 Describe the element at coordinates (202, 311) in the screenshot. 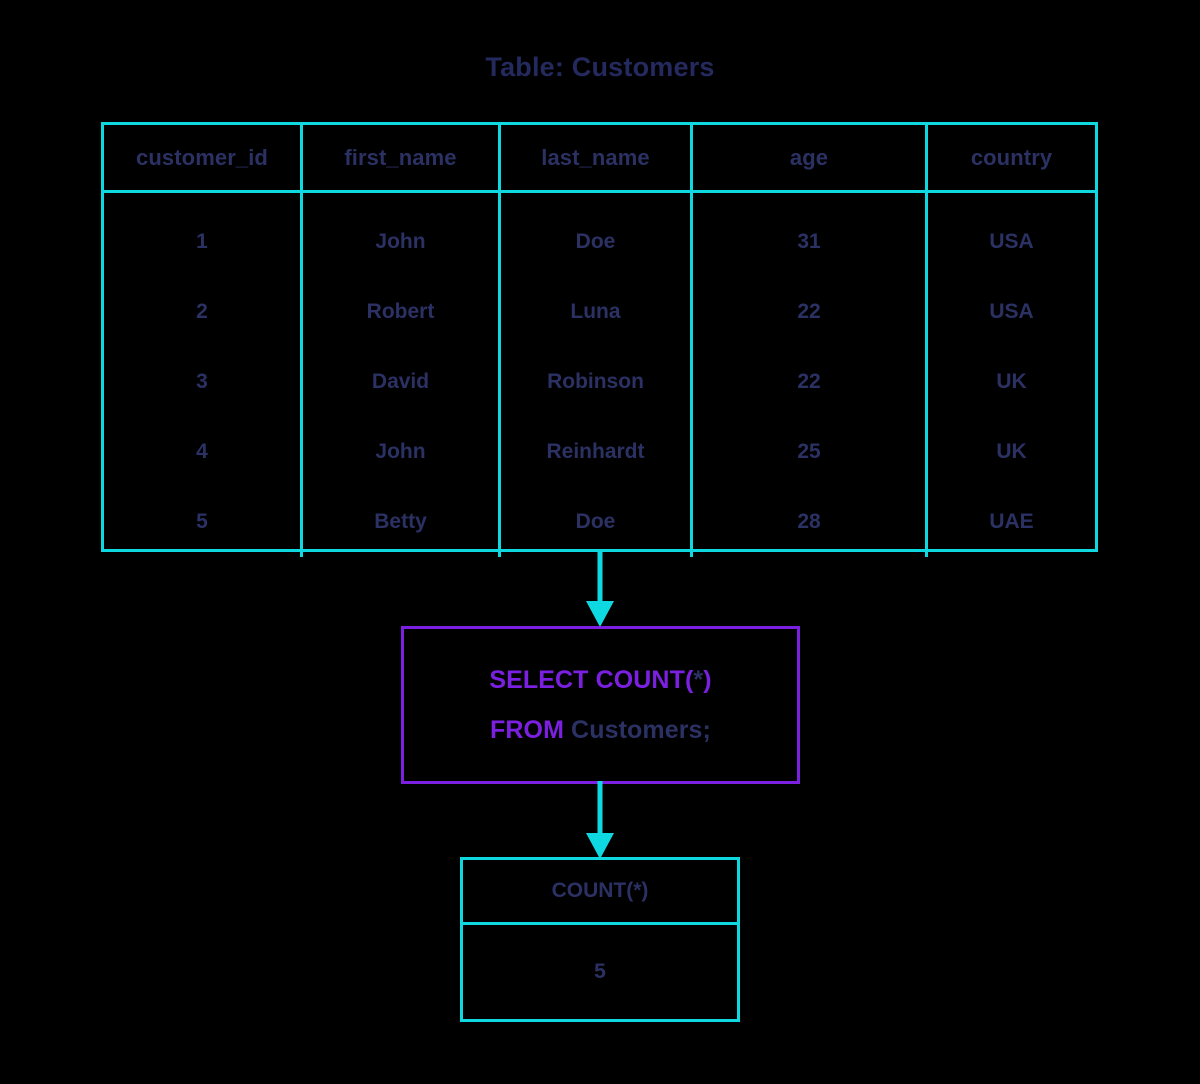

I see `table-cell: 2` at that location.